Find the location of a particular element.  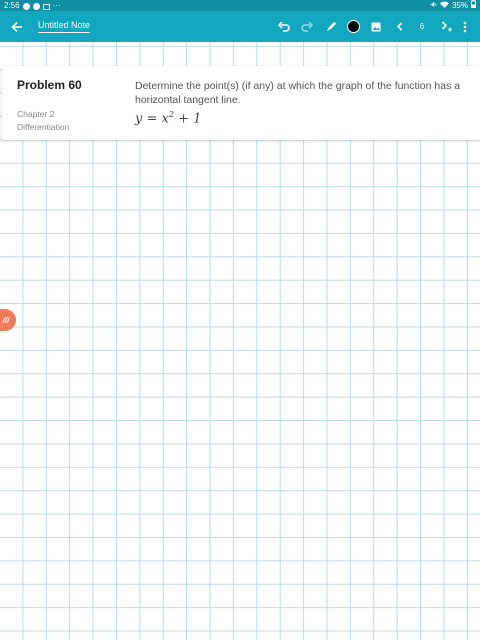

redo-button is located at coordinates (307, 26).